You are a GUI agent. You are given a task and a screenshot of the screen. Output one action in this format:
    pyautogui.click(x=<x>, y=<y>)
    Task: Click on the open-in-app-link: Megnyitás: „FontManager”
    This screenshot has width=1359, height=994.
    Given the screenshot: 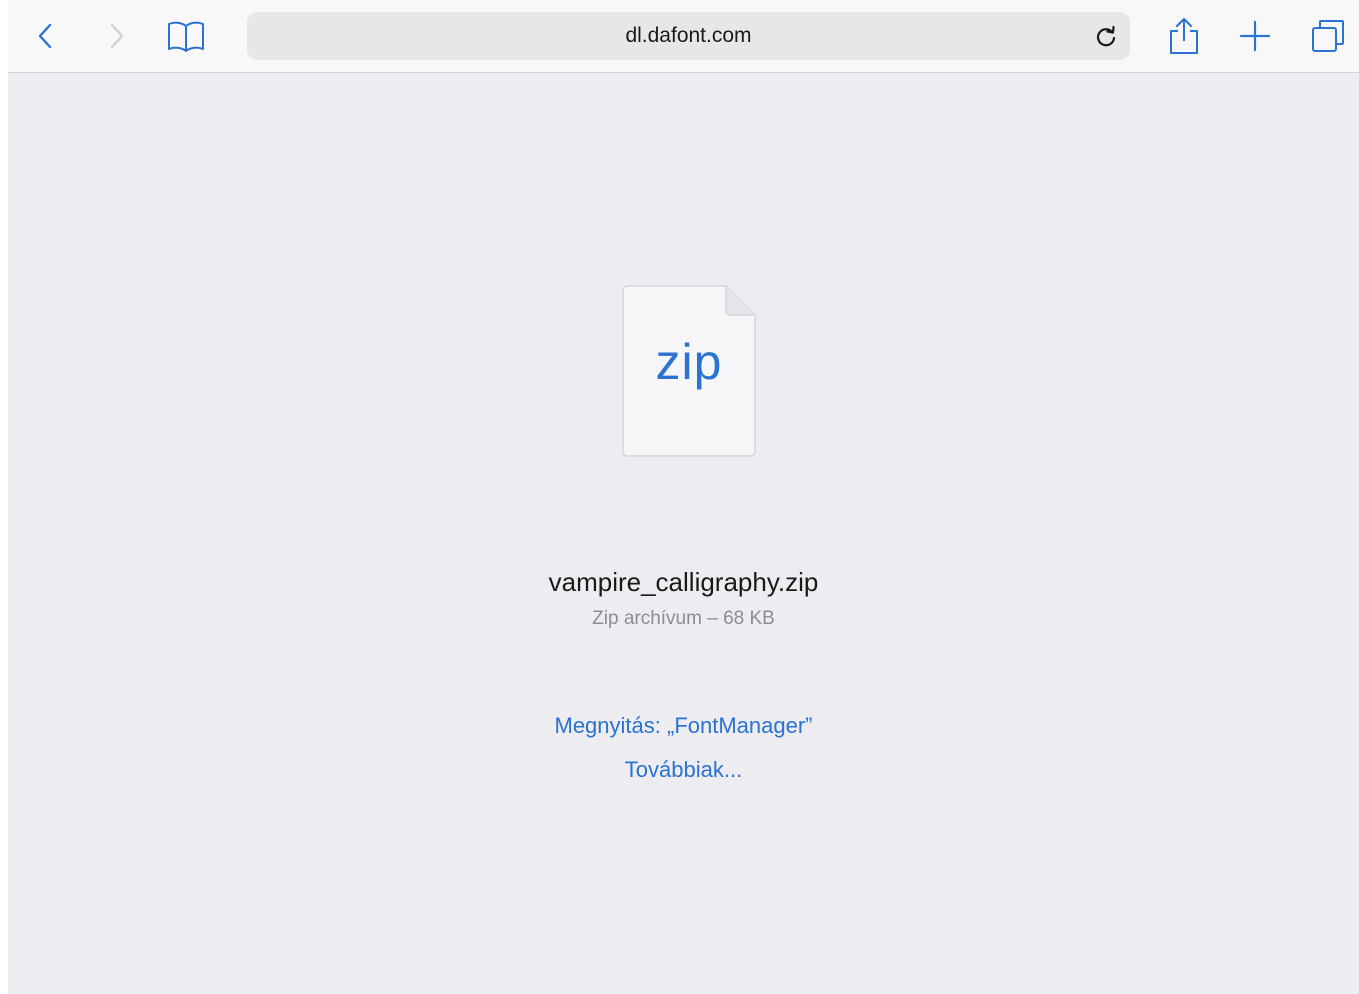 What is the action you would take?
    pyautogui.click(x=683, y=726)
    